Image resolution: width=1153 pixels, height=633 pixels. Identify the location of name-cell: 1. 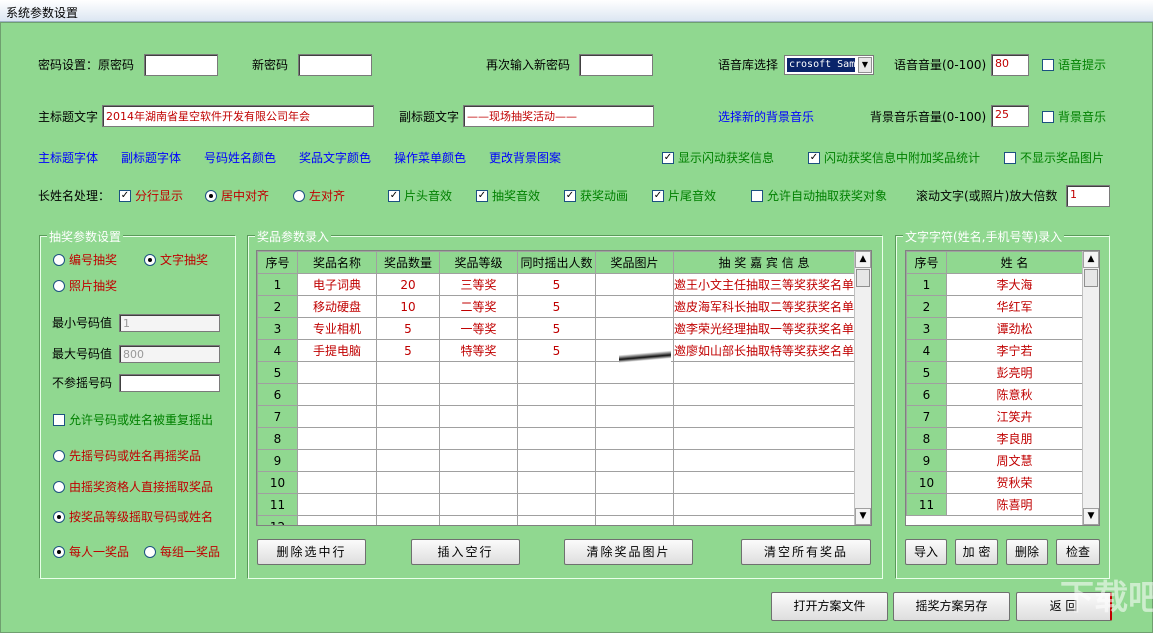
(926, 284).